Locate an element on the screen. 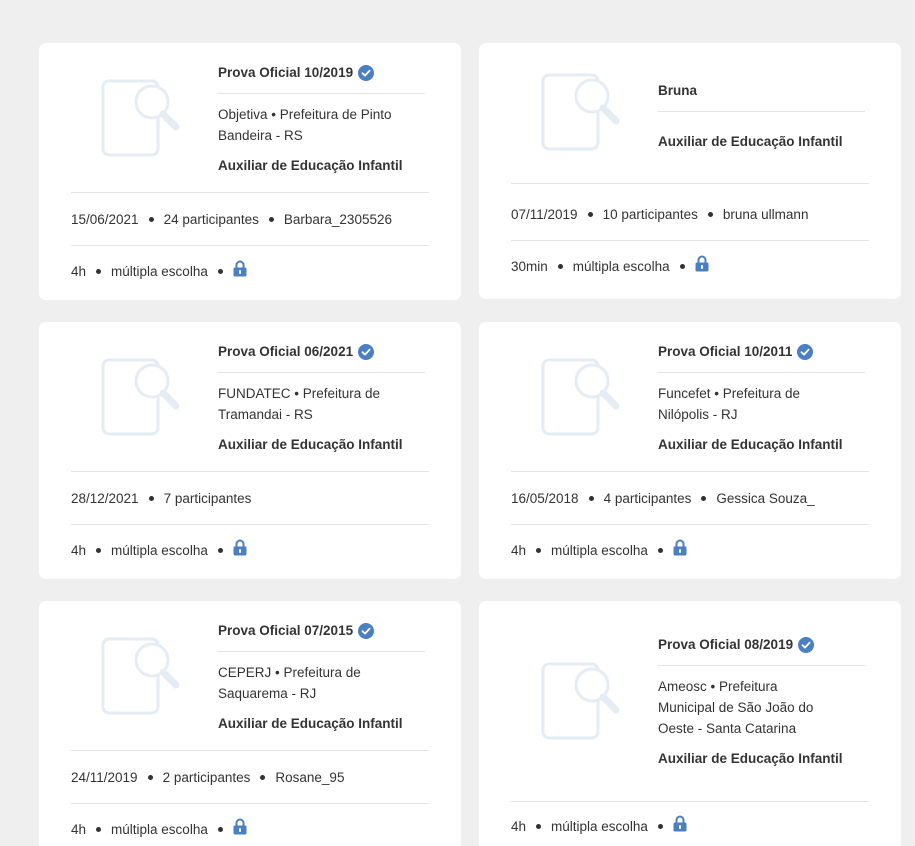 The width and height of the screenshot is (915, 846). exam-title-text: Prova Oficial 07/2015 is located at coordinates (285, 631).